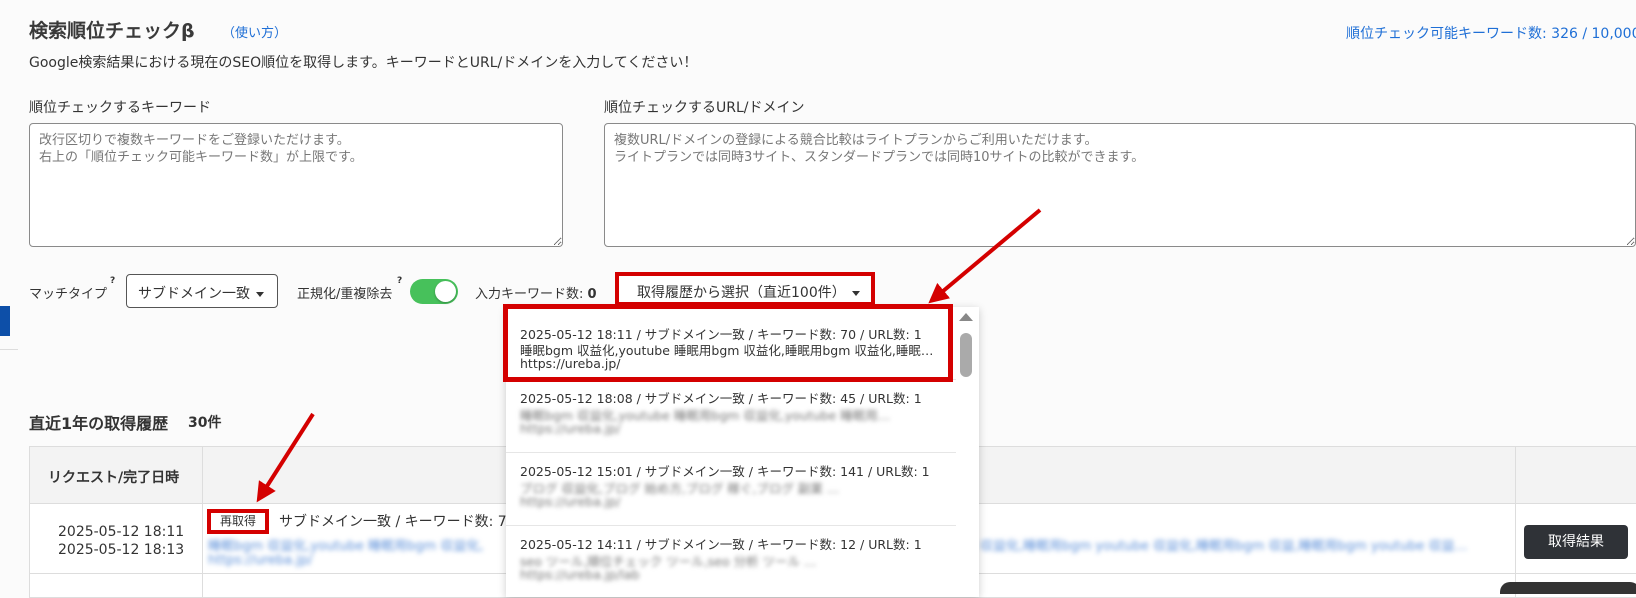 This screenshot has height=598, width=1636. I want to click on arrow-to-dropdown, so click(985, 256).